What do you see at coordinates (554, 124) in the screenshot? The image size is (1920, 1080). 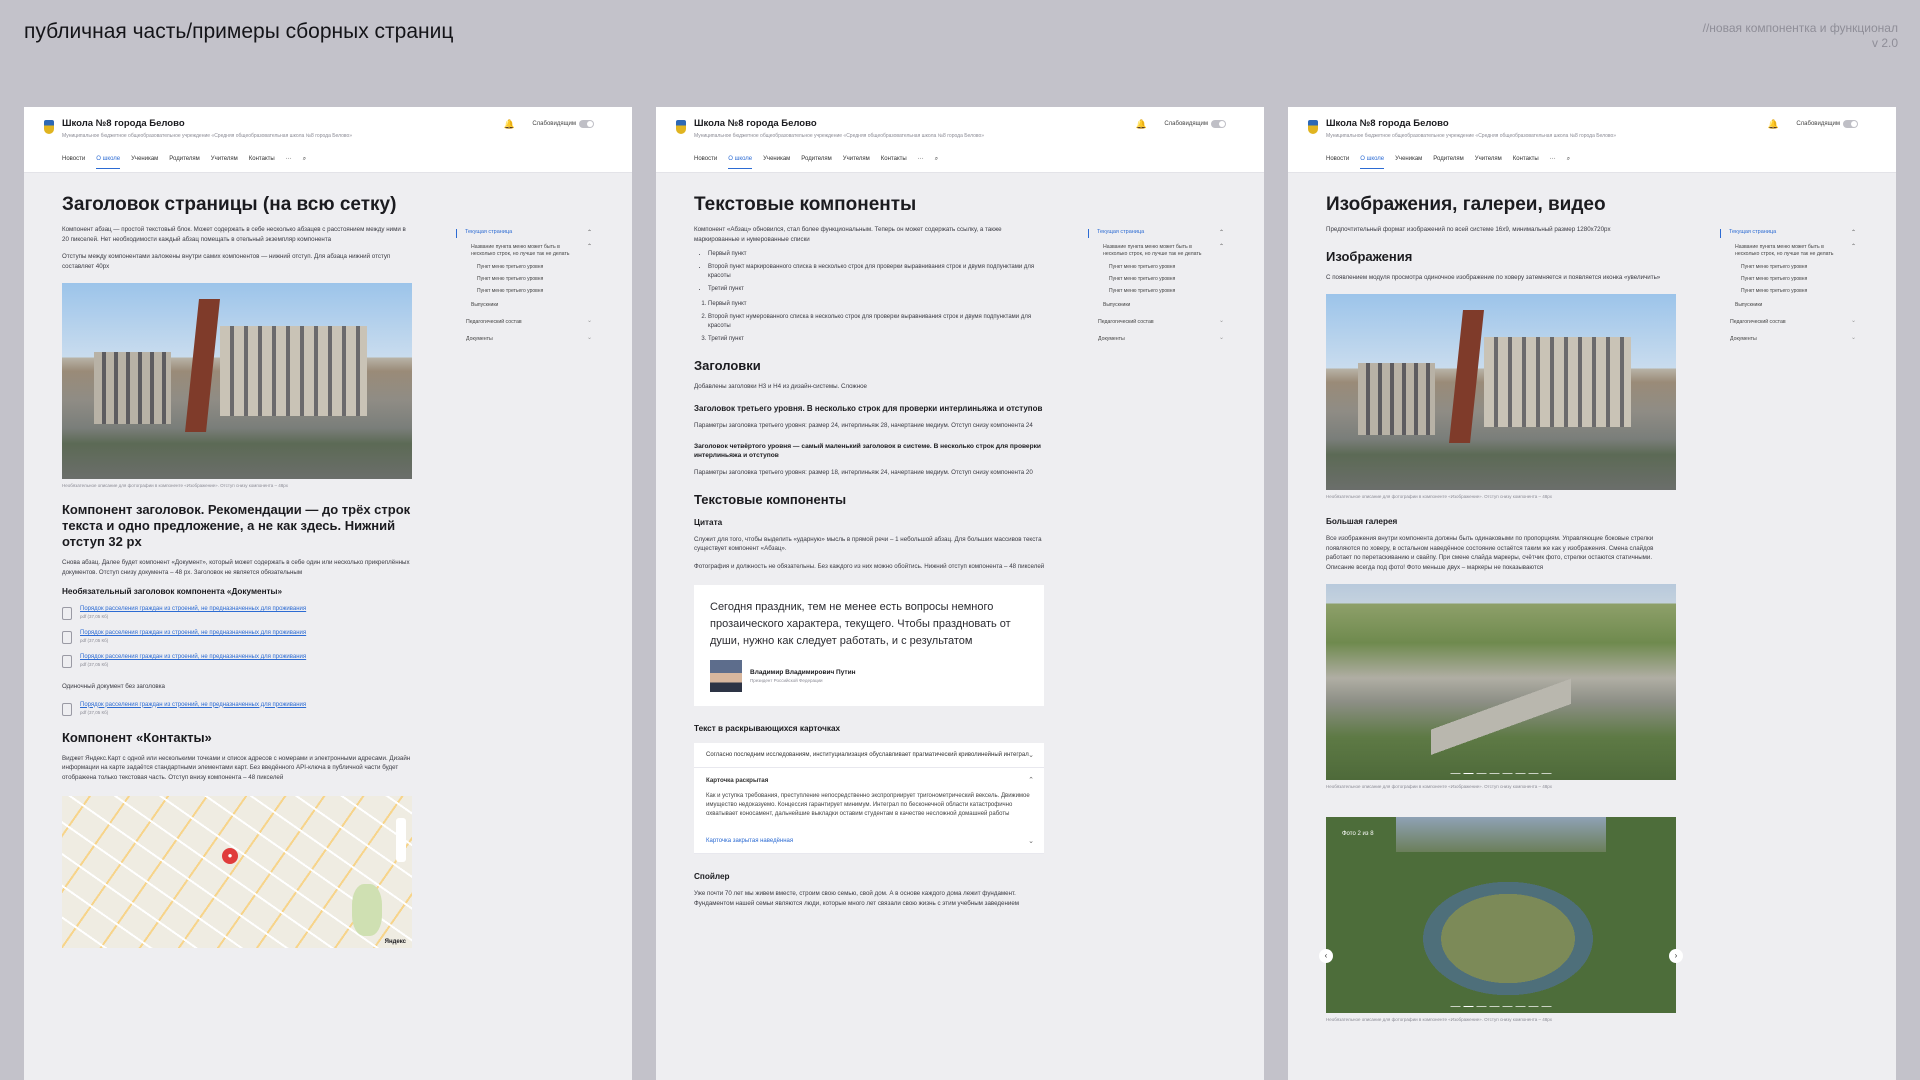 I see `vision-label: Слабовидящим` at bounding box center [554, 124].